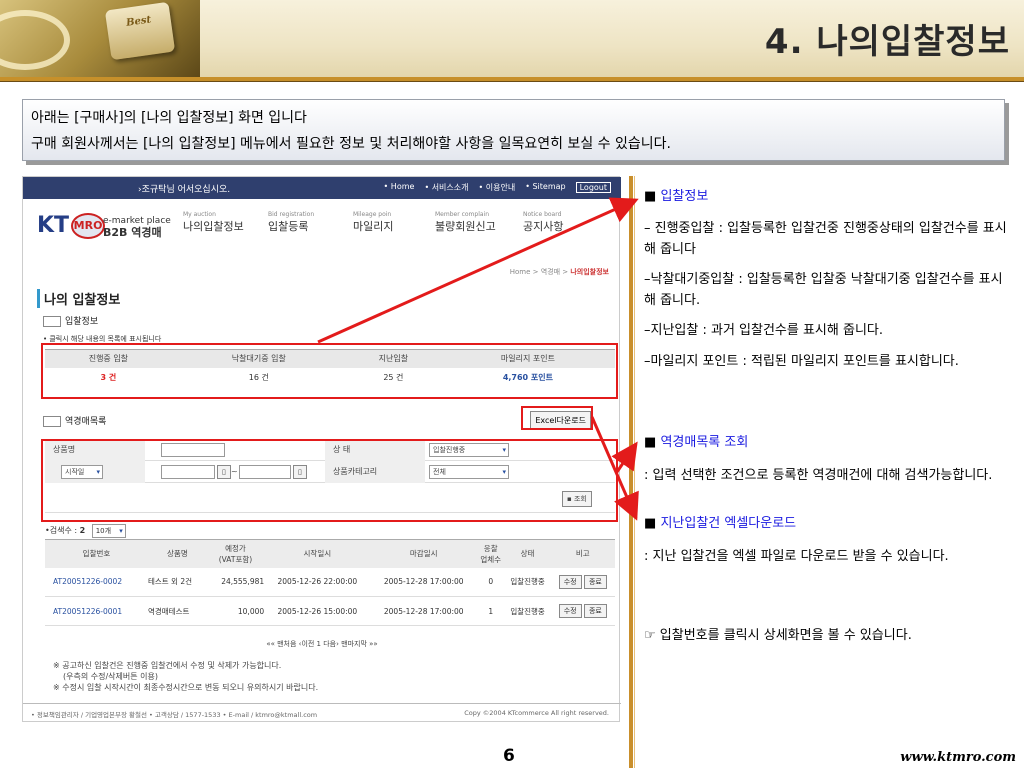 The image size is (1024, 768). I want to click on page-number: 6, so click(509, 756).